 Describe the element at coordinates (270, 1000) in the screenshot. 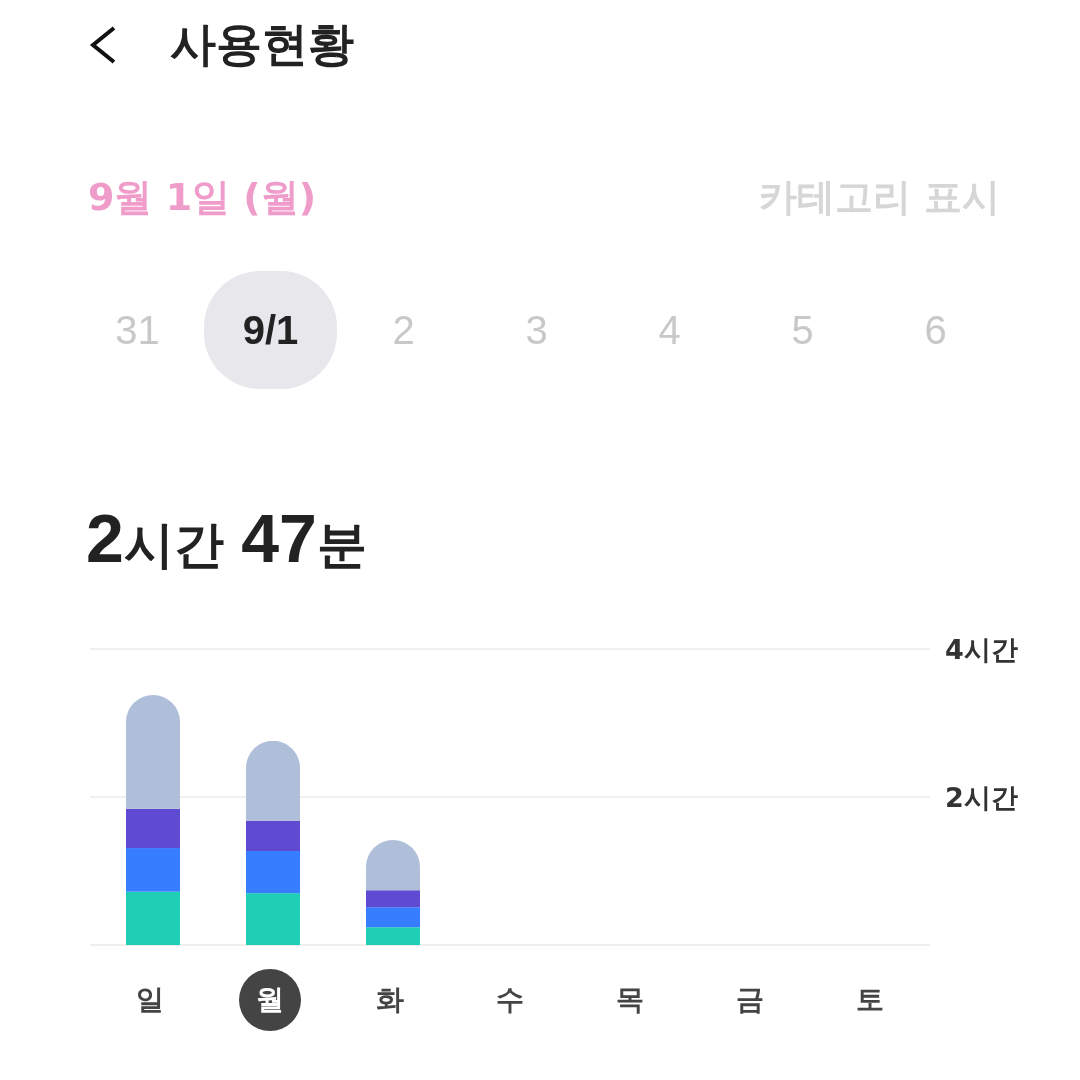

I see `day-label: 월` at that location.